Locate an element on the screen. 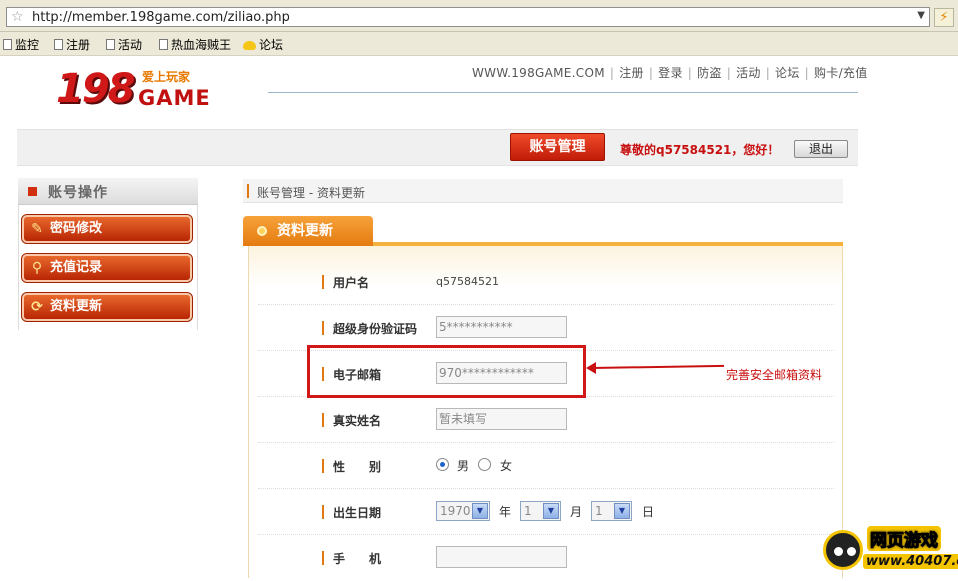  email-highlight-box is located at coordinates (446, 371).